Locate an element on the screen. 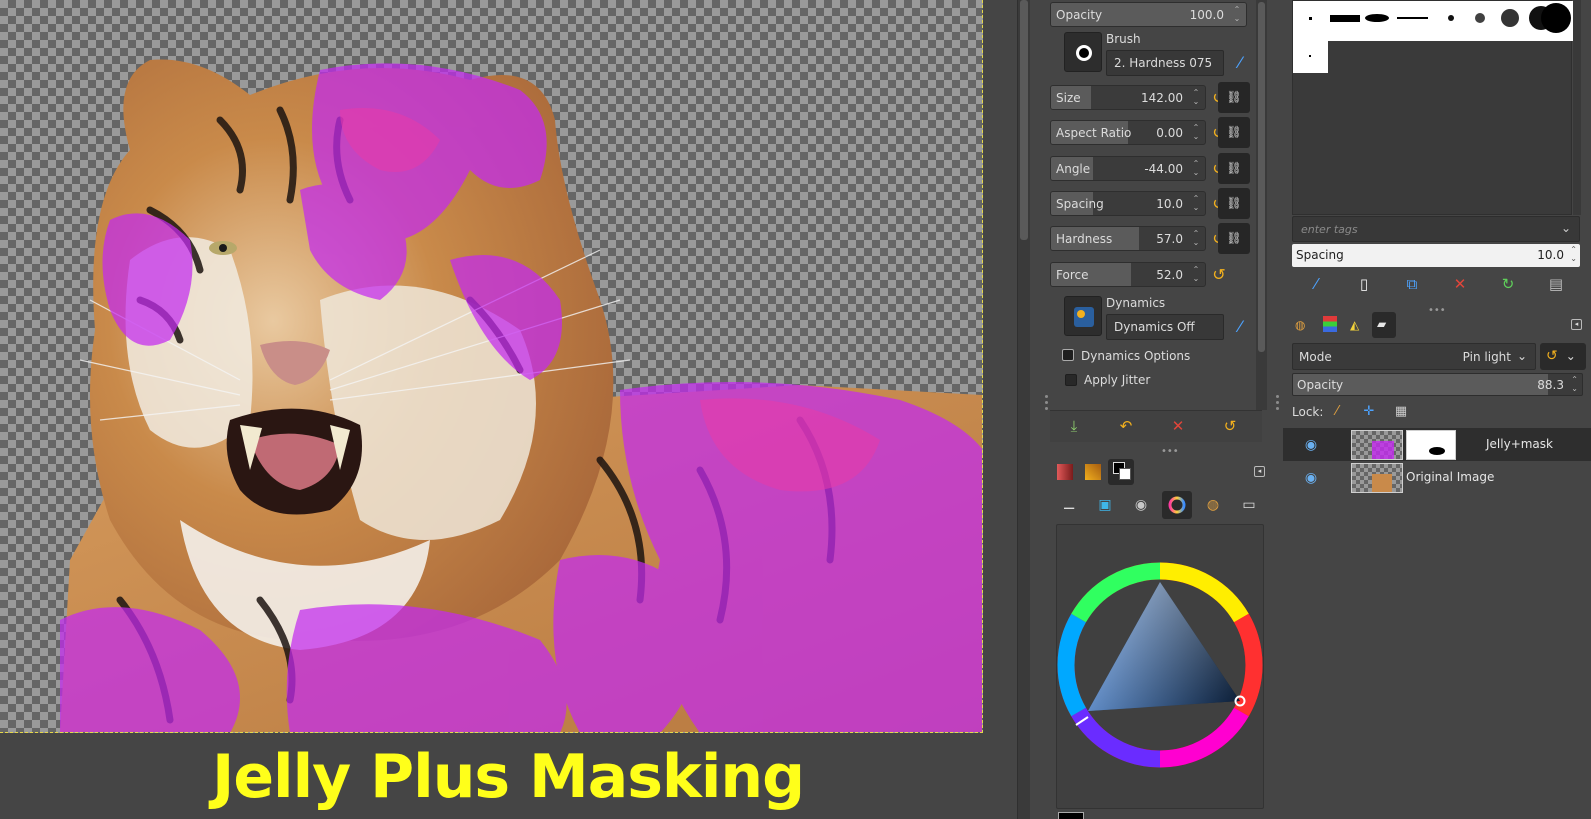 This screenshot has width=1591, height=819. lock-position-icon: ✛ is located at coordinates (1369, 412).